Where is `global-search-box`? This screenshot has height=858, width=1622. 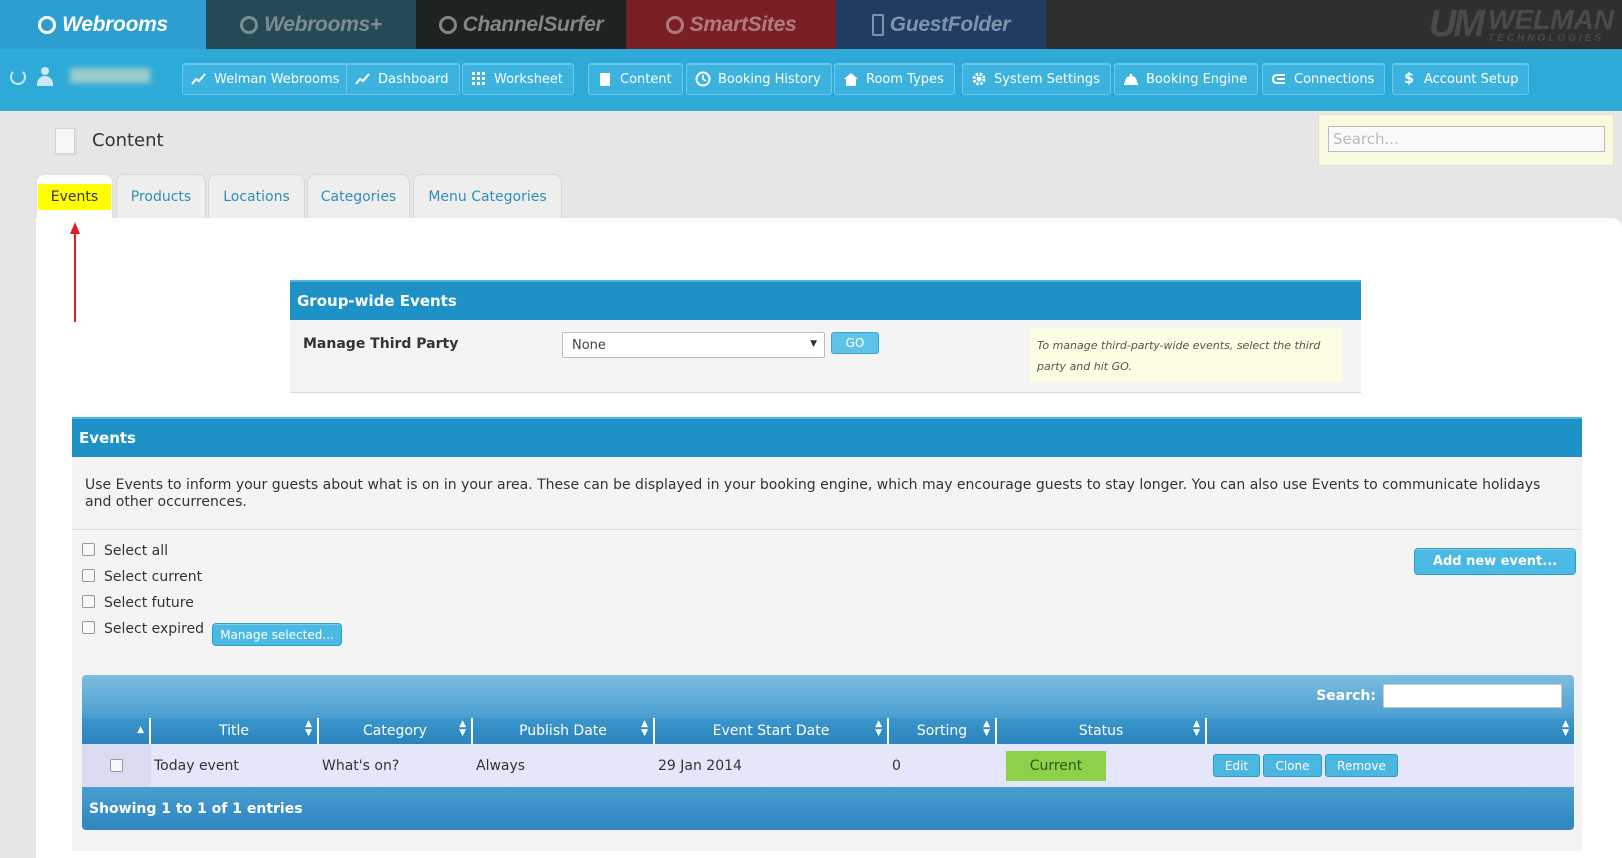
global-search-box is located at coordinates (1466, 140).